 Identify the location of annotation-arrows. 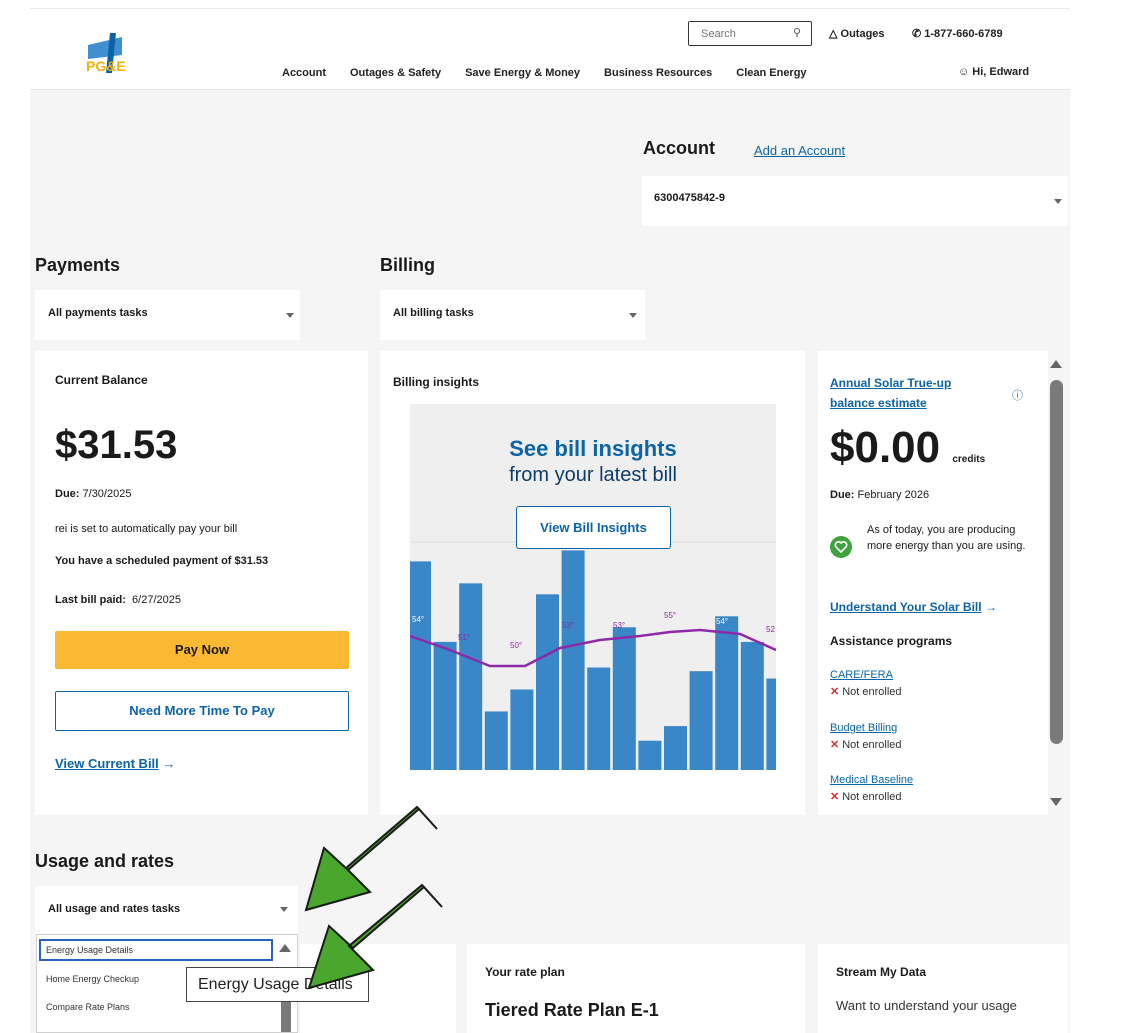
(373, 897).